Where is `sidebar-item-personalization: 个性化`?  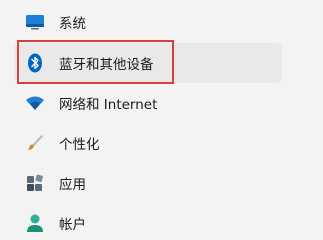
sidebar-item-personalization: 个性化 is located at coordinates (148, 143).